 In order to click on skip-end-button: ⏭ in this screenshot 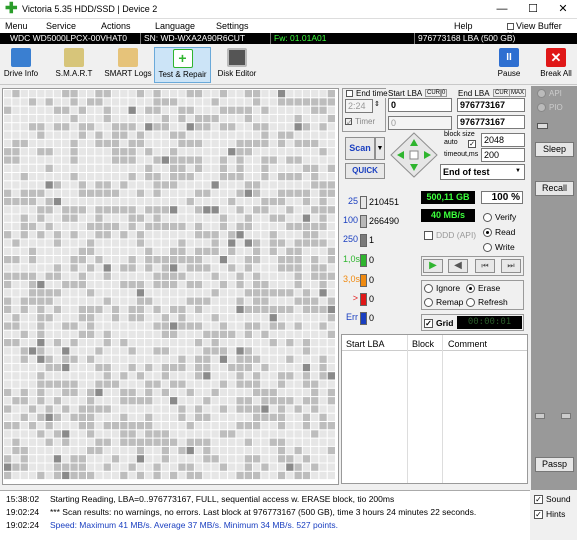, I will do `click(511, 266)`.